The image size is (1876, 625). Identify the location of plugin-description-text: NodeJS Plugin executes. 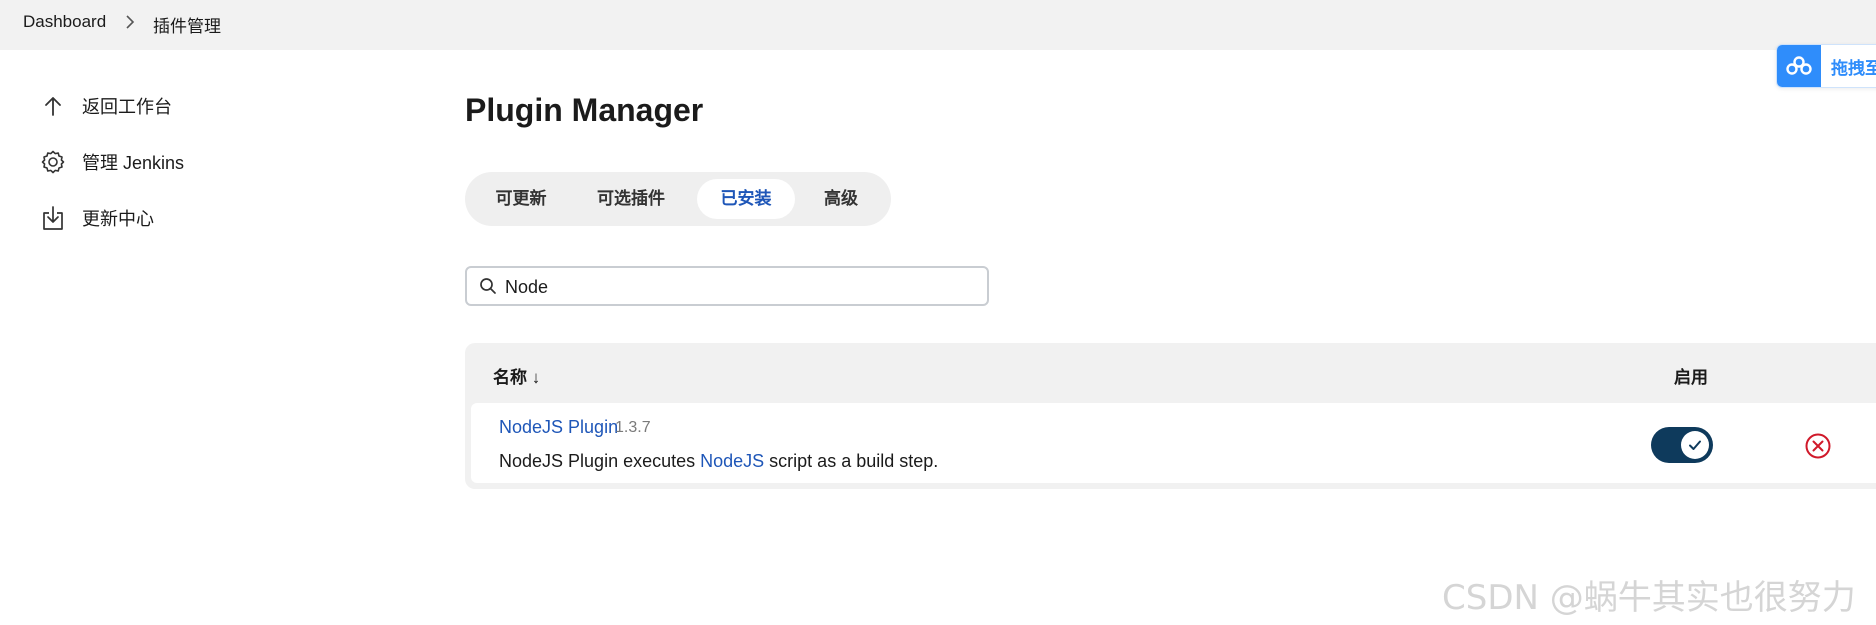
(600, 461).